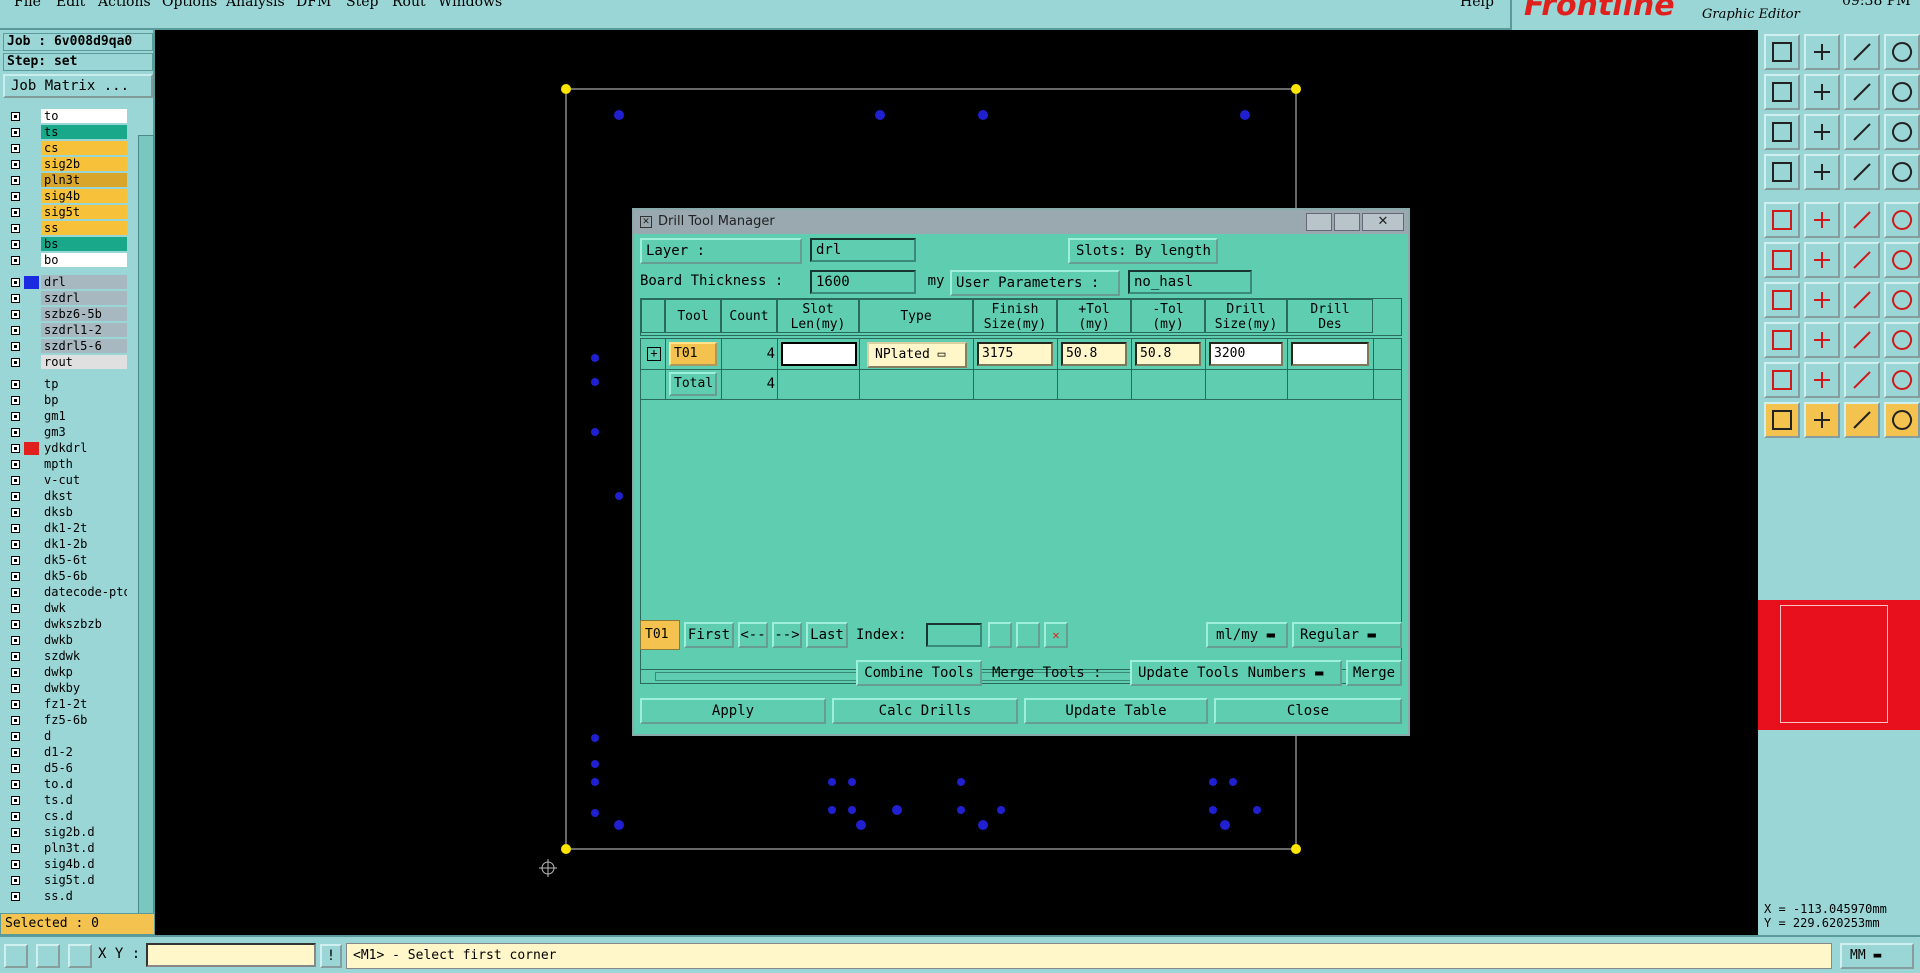 This screenshot has width=1920, height=973. Describe the element at coordinates (1902, 420) in the screenshot. I see `route-icon` at that location.